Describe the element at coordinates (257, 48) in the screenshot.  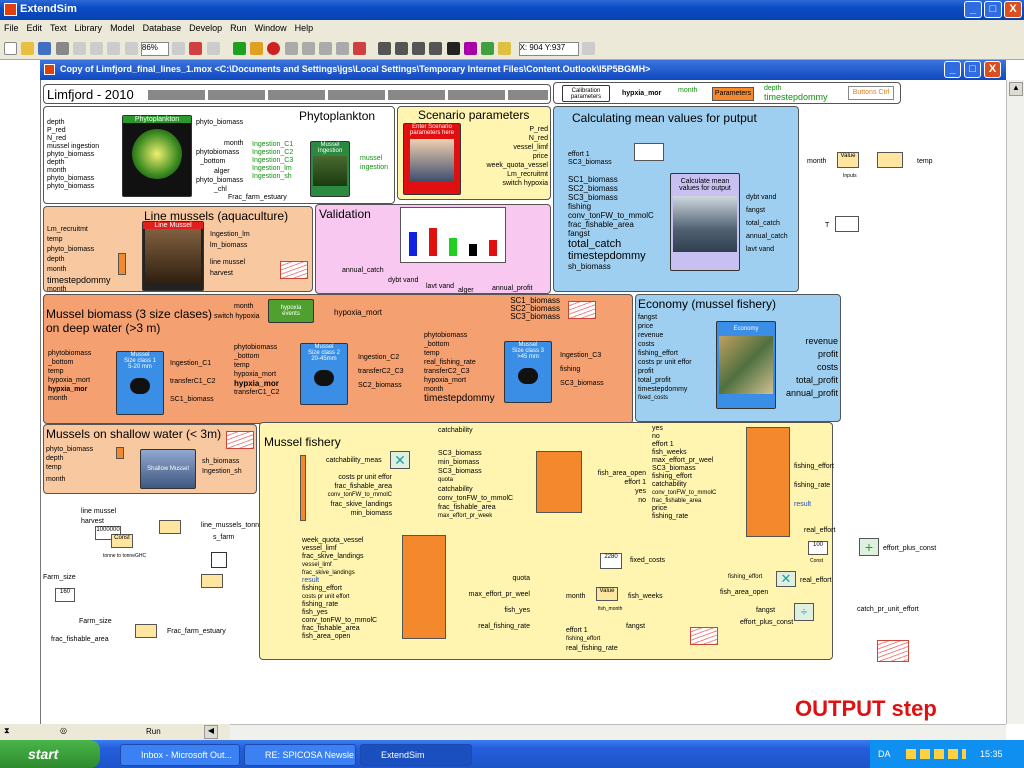
I see `step-icon` at that location.